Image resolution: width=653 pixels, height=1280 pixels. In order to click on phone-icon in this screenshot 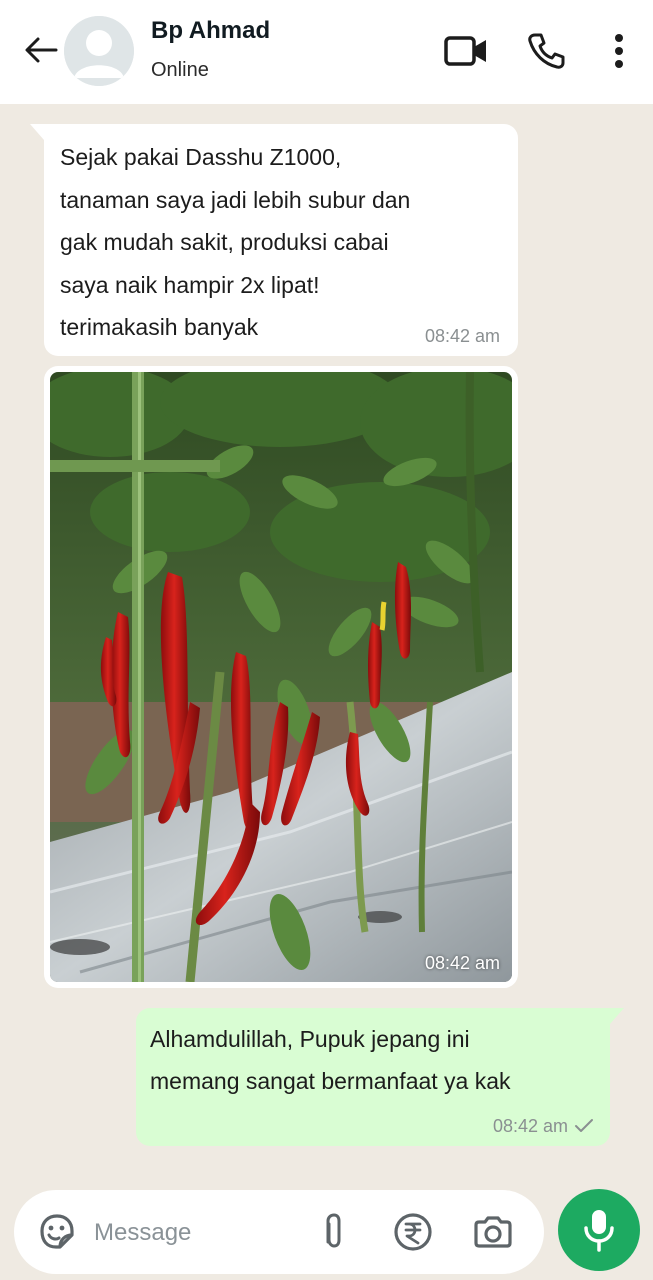, I will do `click(546, 51)`.